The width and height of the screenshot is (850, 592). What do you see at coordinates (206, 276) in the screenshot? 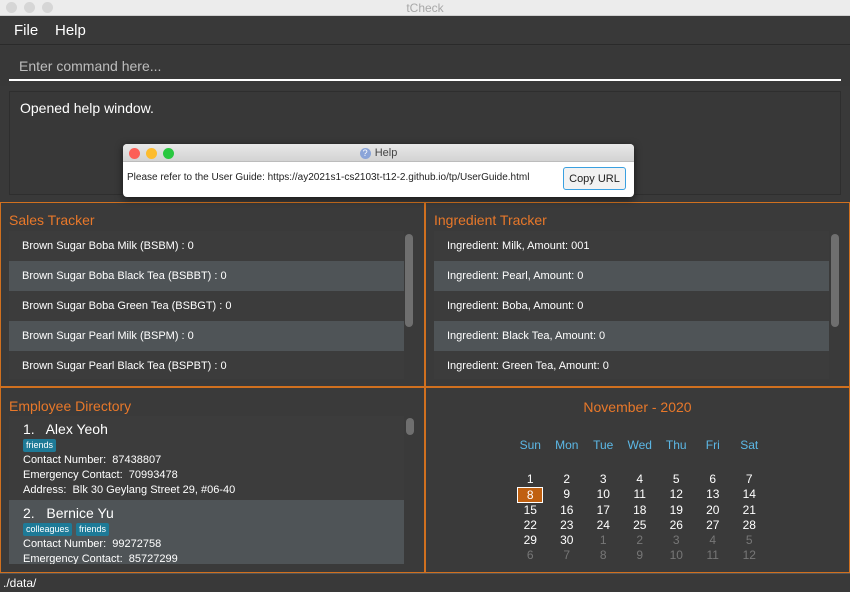
I see `sales-item: Brown Sugar Boba Black Tea (BSBBT) : 0` at bounding box center [206, 276].